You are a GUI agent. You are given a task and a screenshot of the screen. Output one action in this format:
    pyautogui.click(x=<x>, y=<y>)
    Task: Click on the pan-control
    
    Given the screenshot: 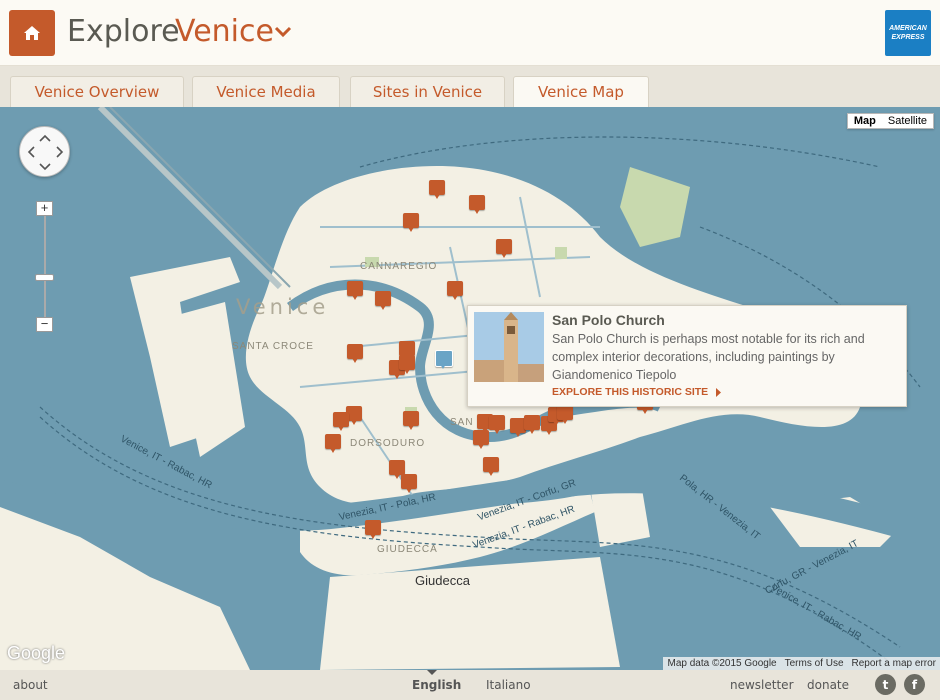 What is the action you would take?
    pyautogui.click(x=44, y=151)
    